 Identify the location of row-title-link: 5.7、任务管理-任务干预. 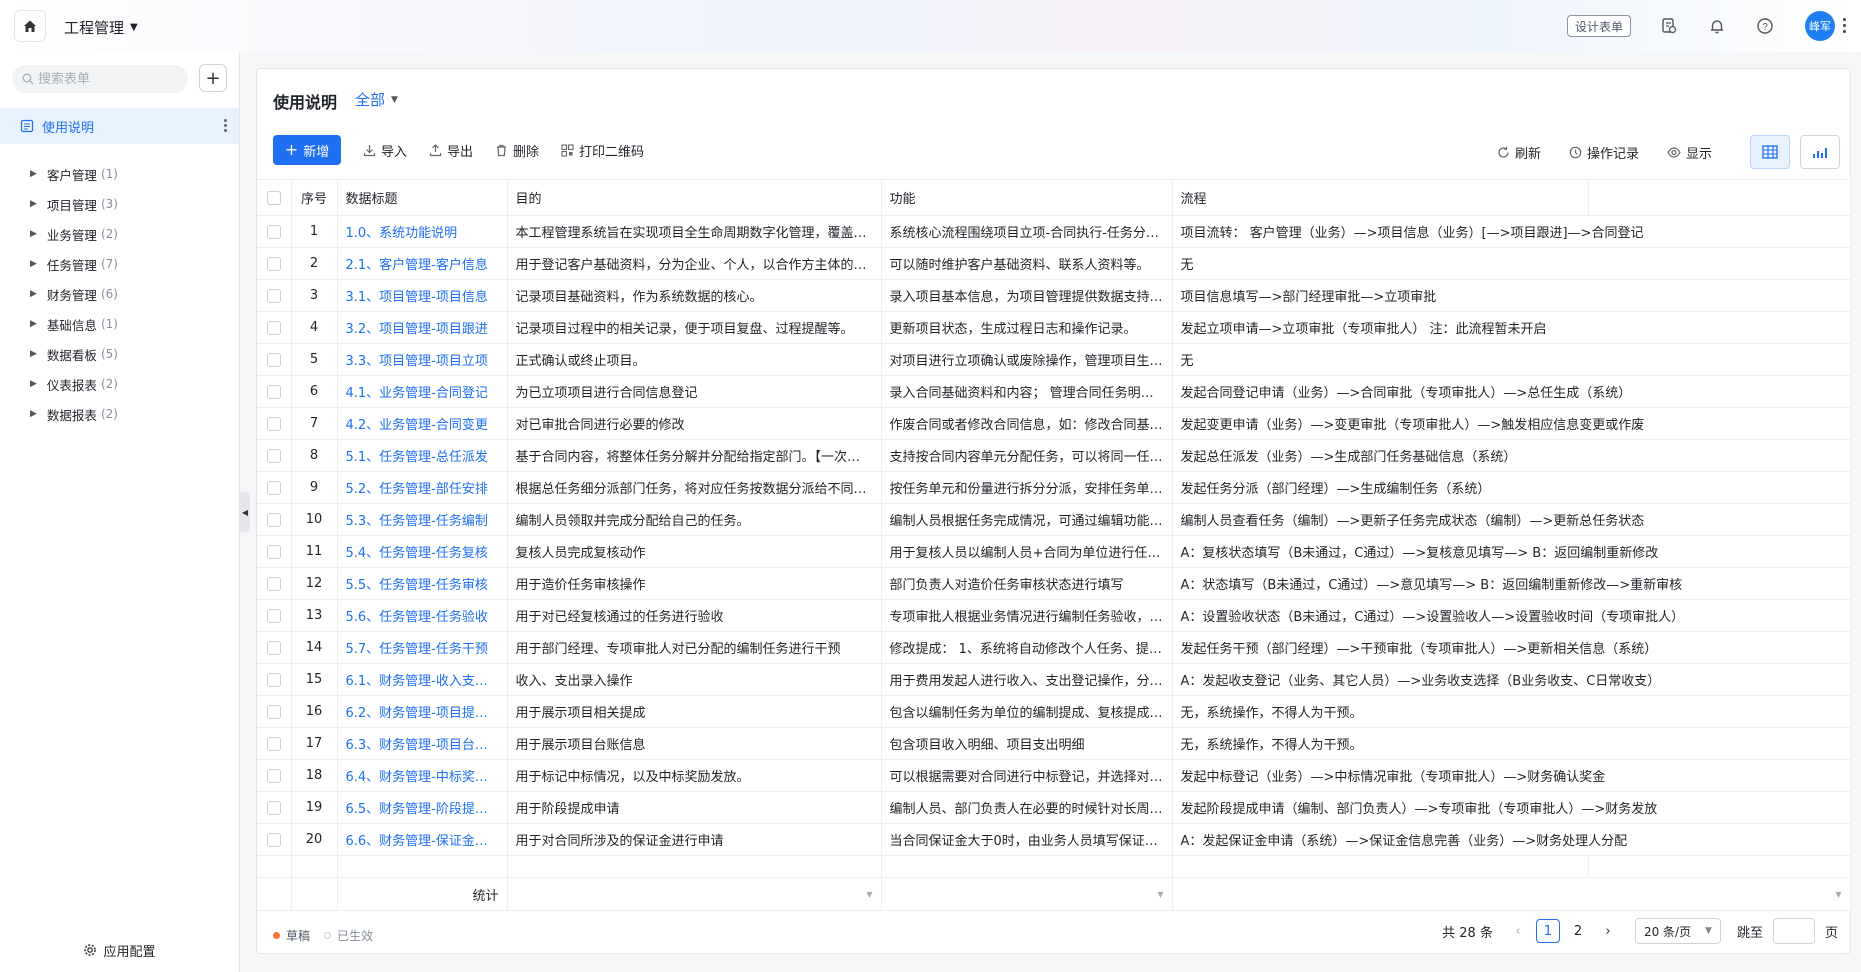
(422, 647).